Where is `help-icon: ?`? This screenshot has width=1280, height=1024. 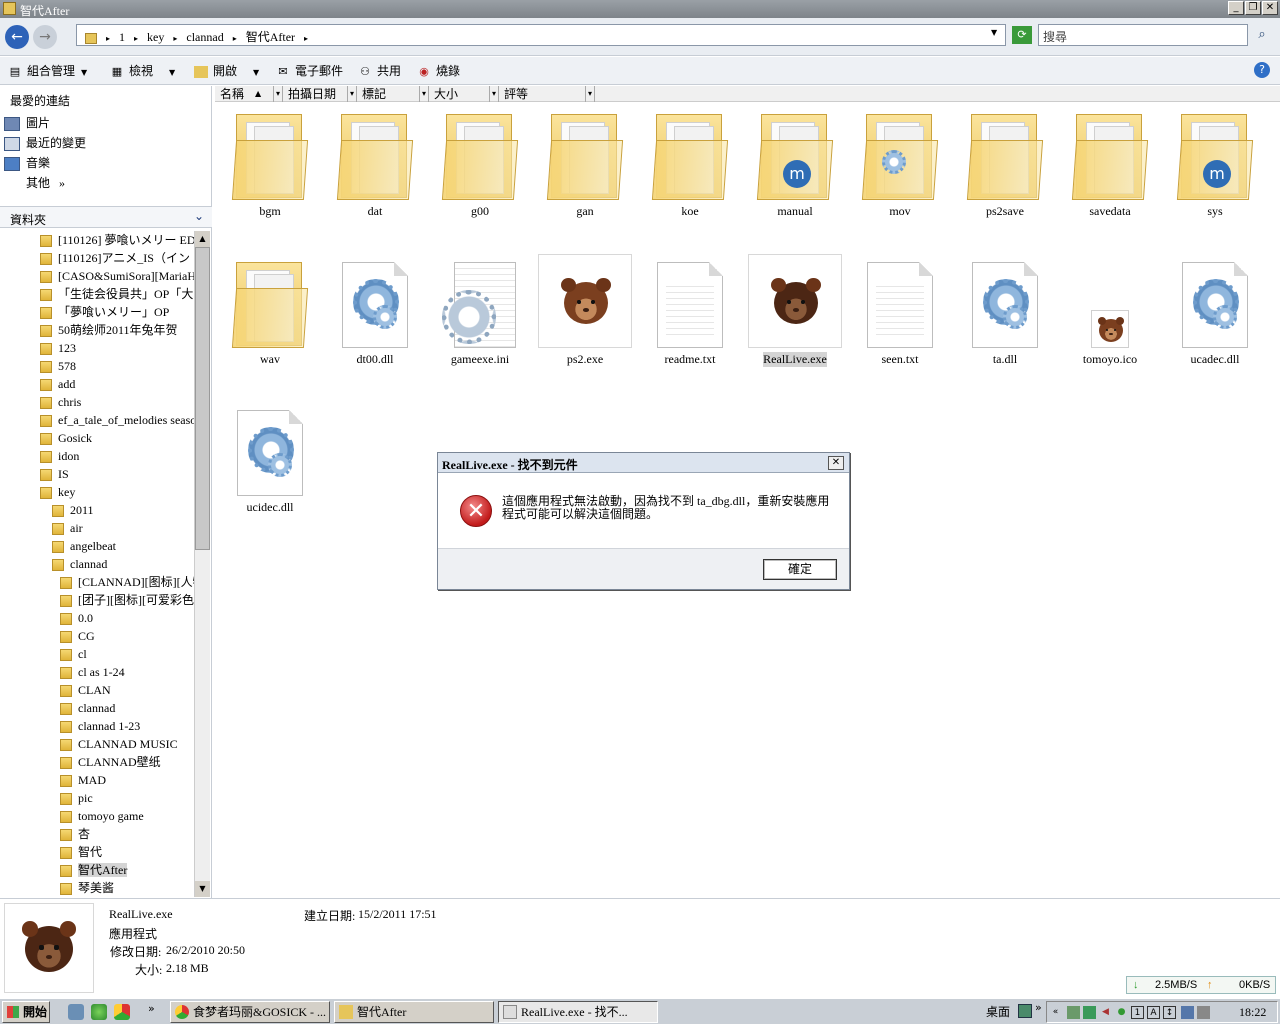
help-icon: ? is located at coordinates (1262, 70).